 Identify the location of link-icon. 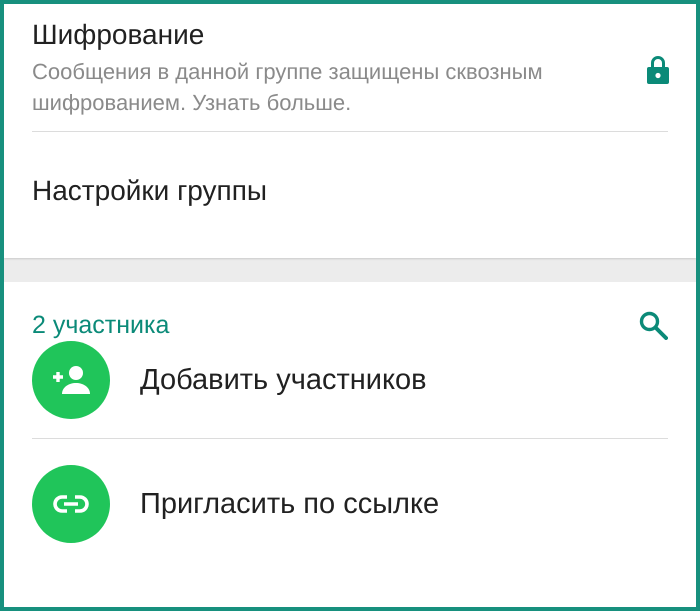
(71, 504).